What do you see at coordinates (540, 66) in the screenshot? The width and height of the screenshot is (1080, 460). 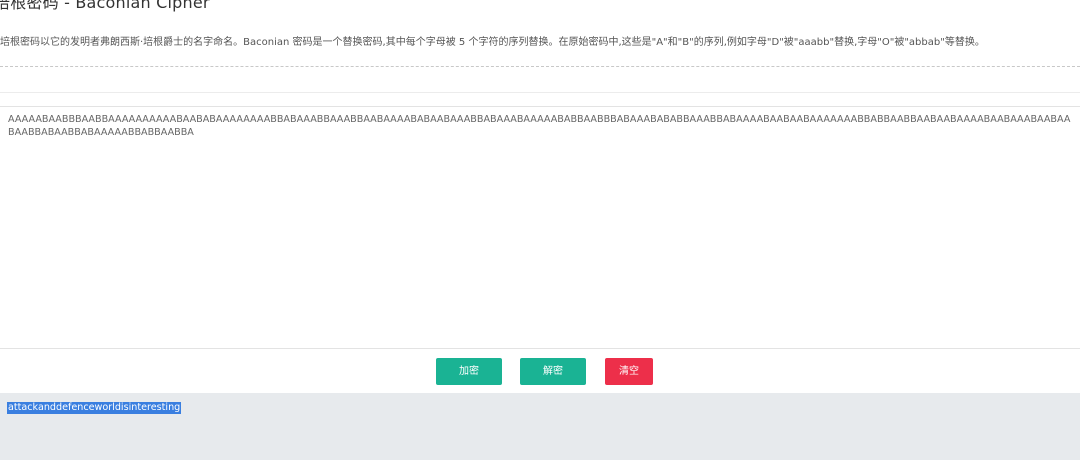 I see `dashed-divider` at bounding box center [540, 66].